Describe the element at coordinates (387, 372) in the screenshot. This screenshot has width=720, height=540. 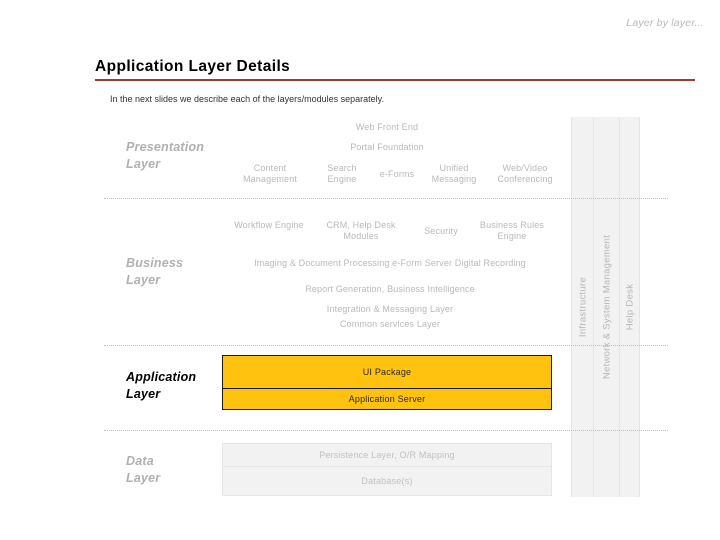
I see `application-box-ui-package: UI Package` at that location.